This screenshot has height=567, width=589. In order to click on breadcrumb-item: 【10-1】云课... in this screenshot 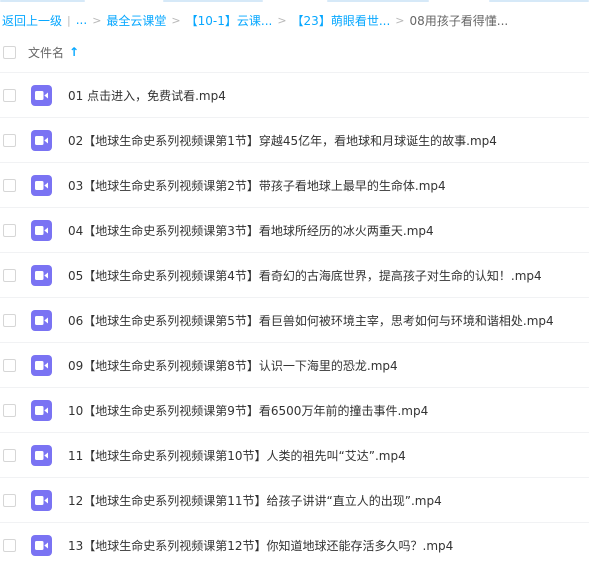, I will do `click(229, 20)`.